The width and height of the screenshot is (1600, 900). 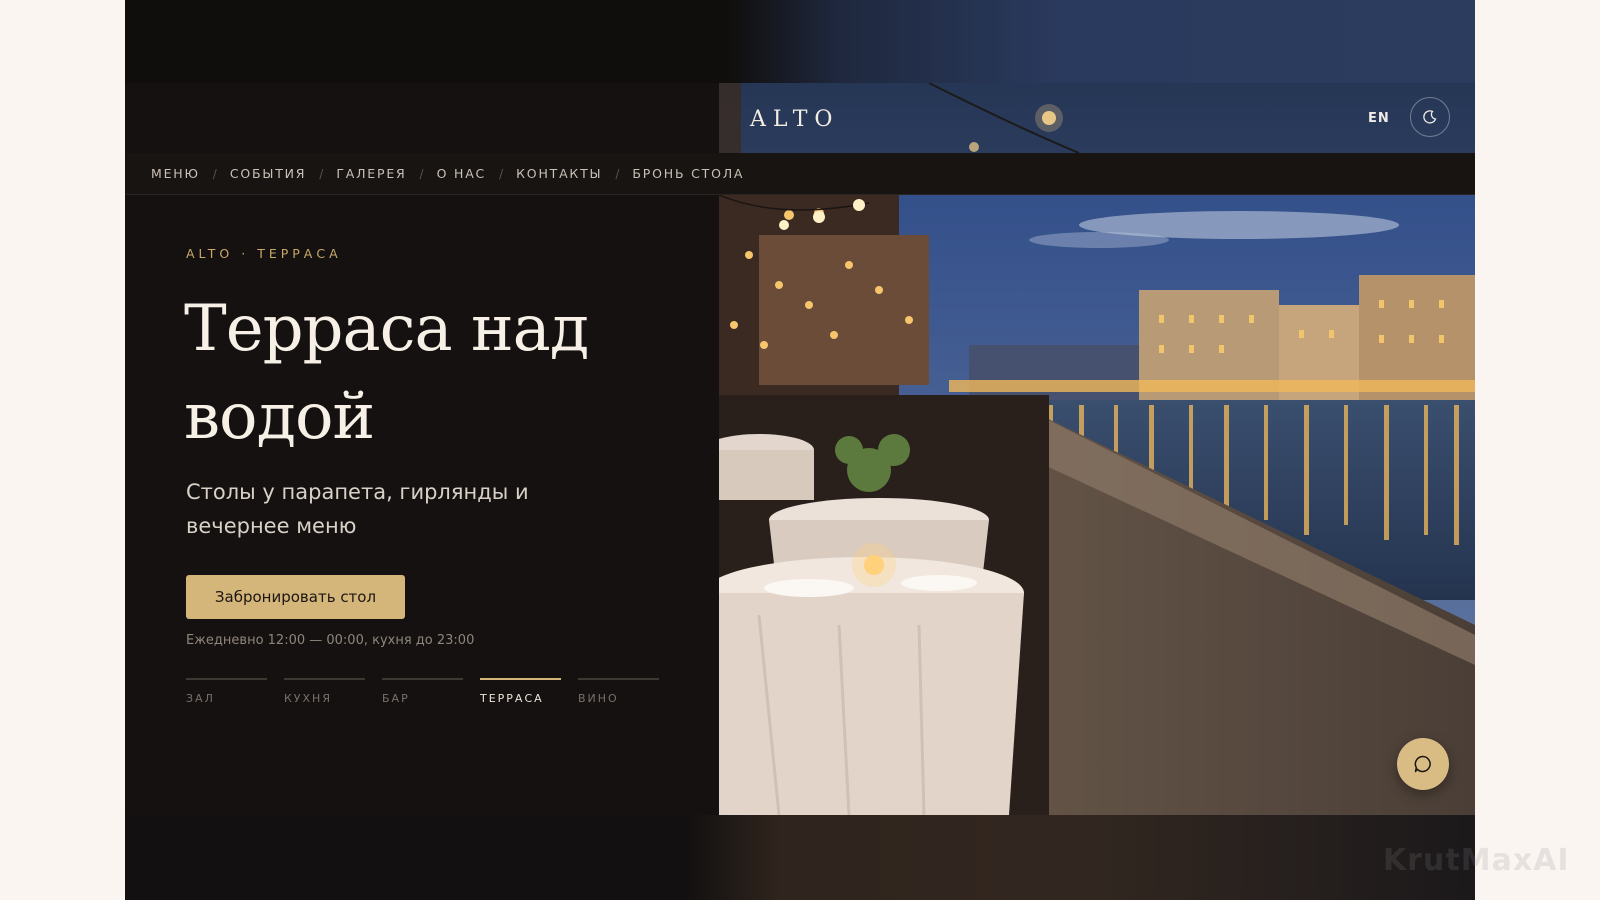 What do you see at coordinates (559, 173) in the screenshot?
I see `nav-item-contacts: КОНТАКТЫ` at bounding box center [559, 173].